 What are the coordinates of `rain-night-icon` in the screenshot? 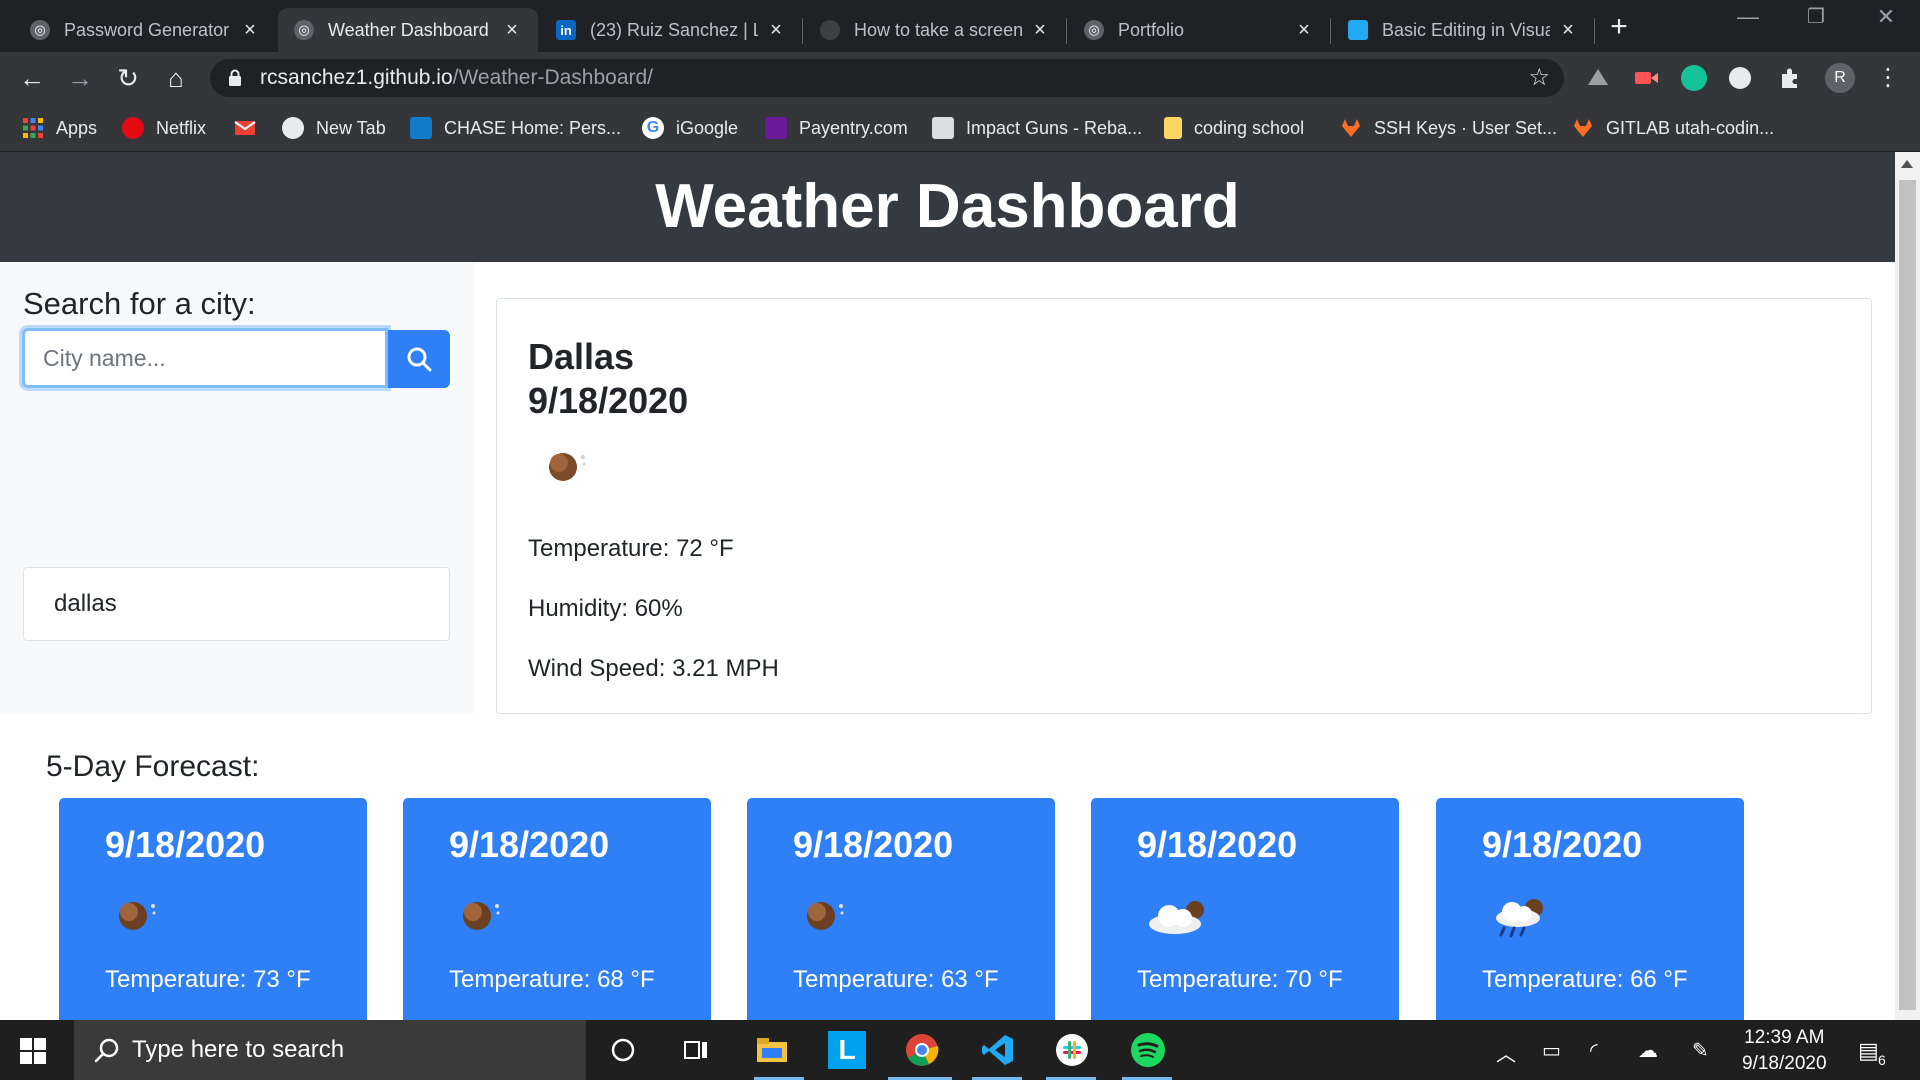 It's located at (1521, 921).